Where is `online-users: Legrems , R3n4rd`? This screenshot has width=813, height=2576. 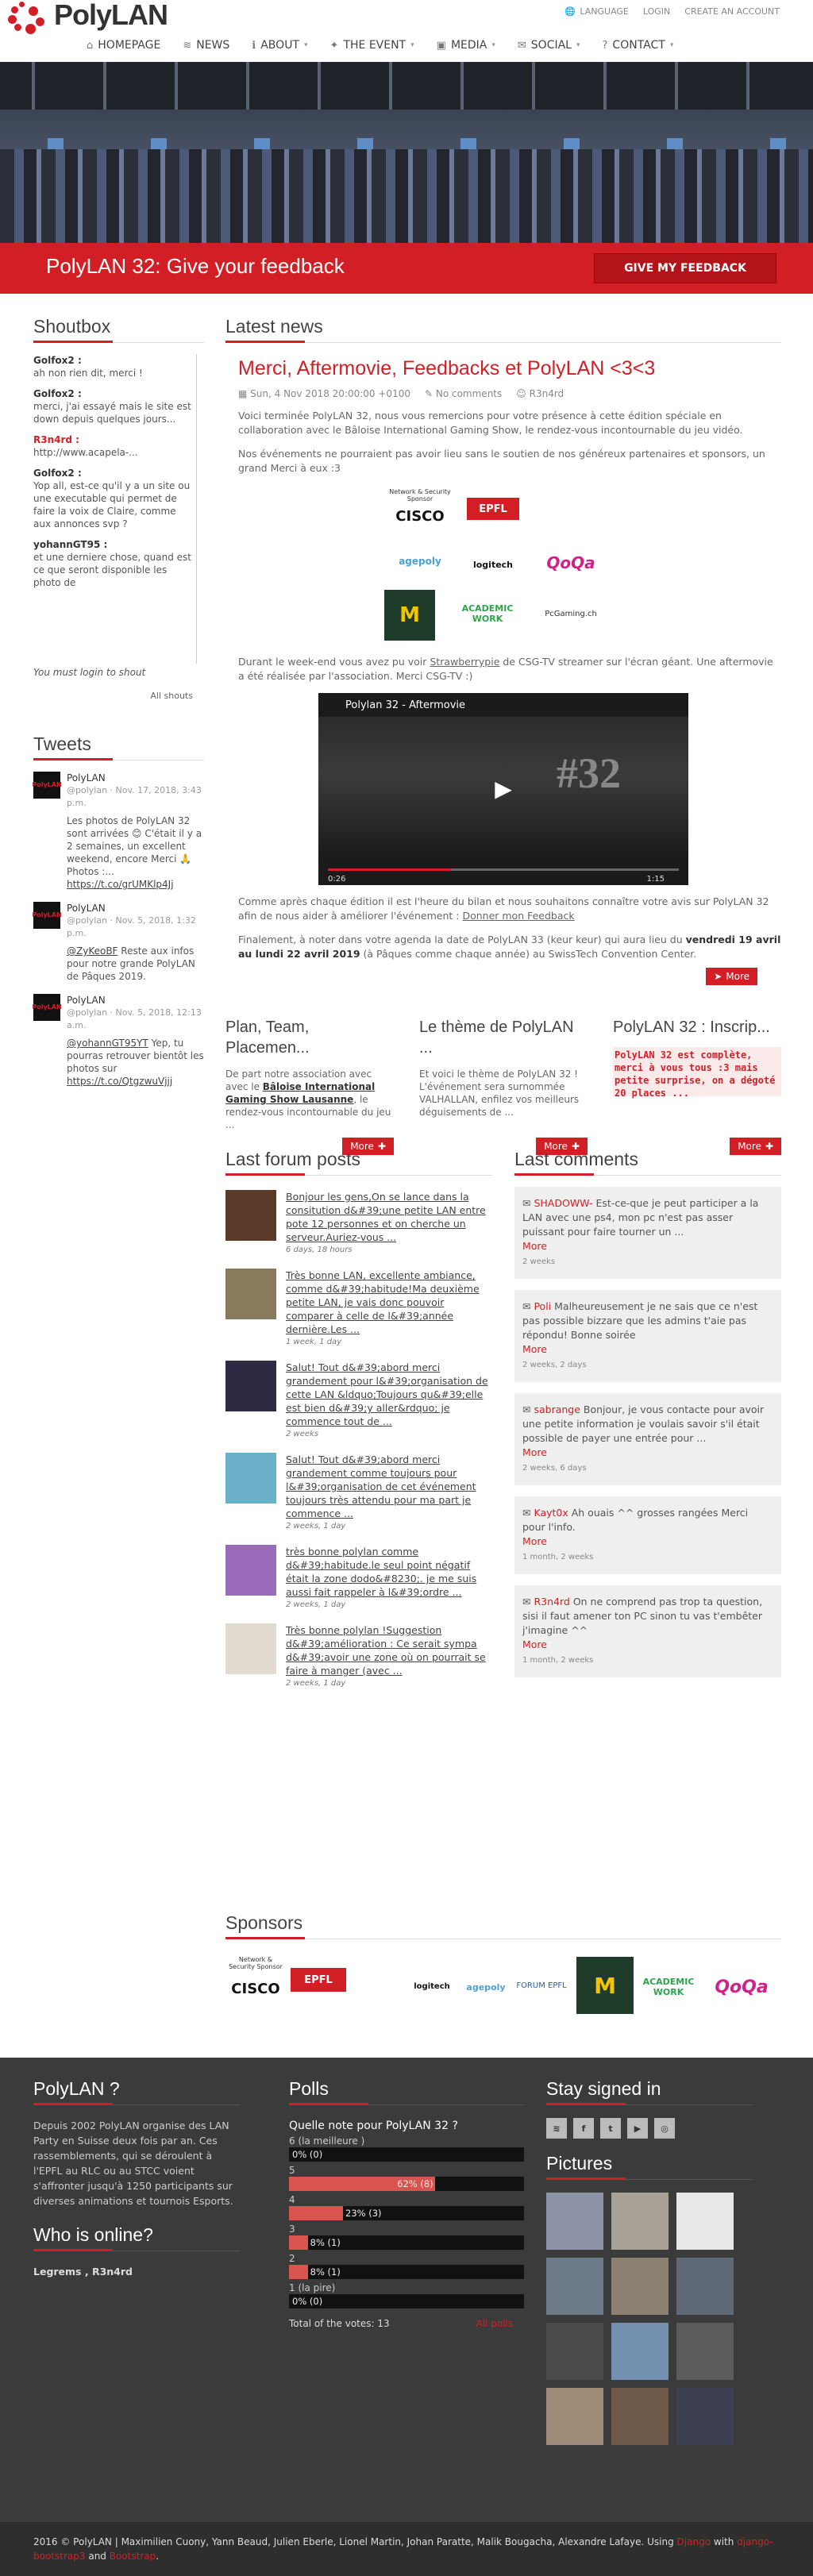
online-users: Legrems , R3n4rd is located at coordinates (136, 2271).